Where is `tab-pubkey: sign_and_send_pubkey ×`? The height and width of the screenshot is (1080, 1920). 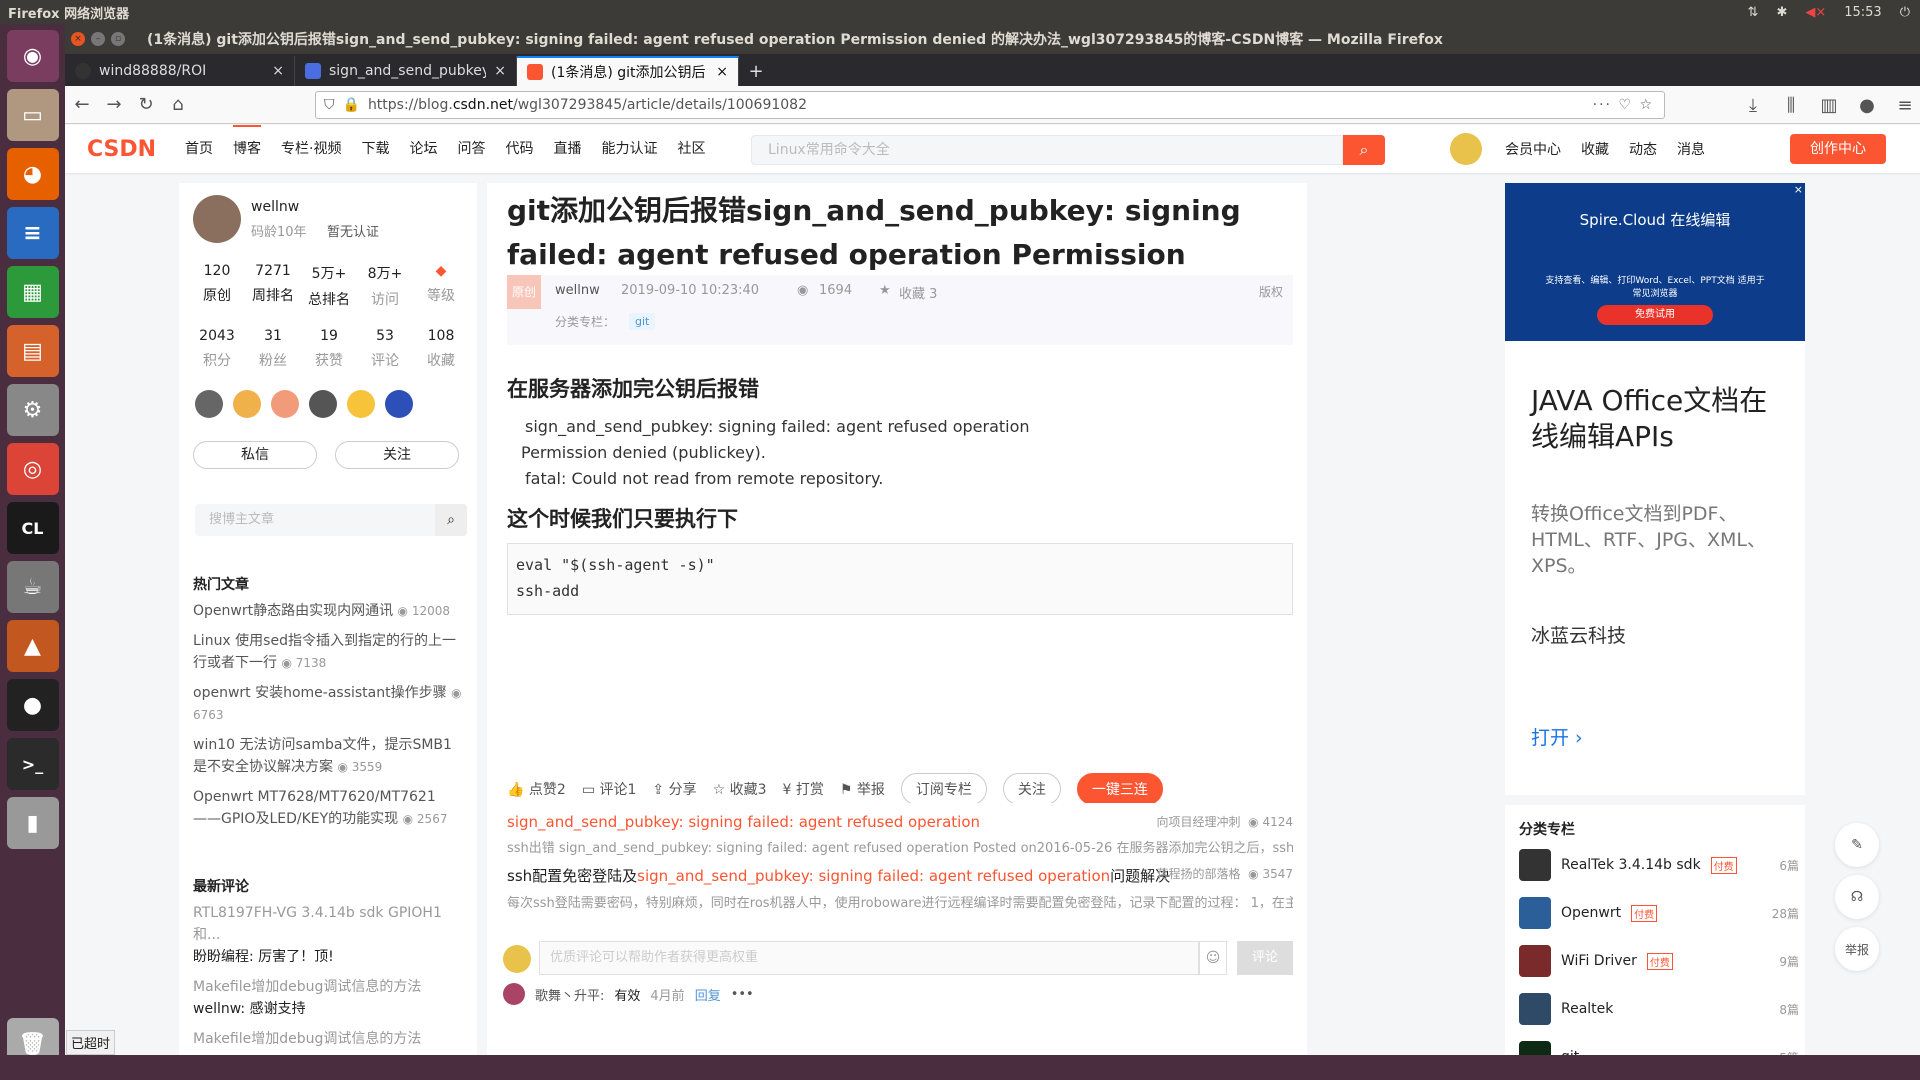
tab-pubkey: sign_and_send_pubkey × is located at coordinates (406, 71).